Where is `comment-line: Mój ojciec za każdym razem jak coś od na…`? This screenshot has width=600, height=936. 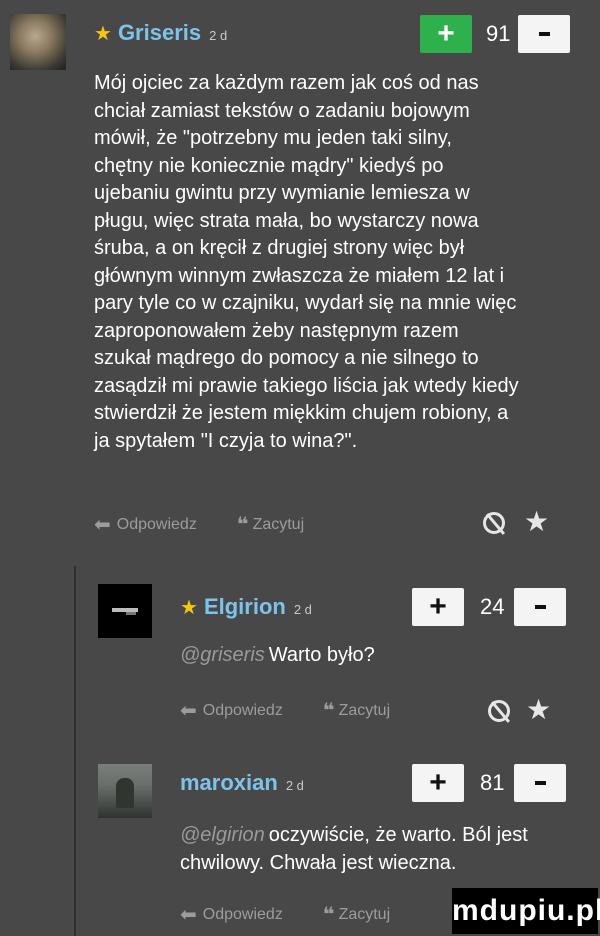 comment-line: Mój ojciec za każdym razem jak coś od na… is located at coordinates (286, 83).